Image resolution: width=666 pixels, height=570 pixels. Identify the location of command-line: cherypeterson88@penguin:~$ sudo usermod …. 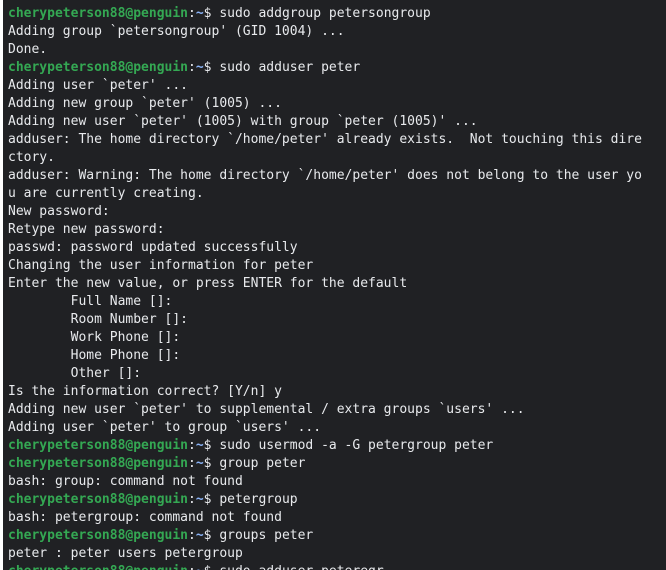
(337, 446).